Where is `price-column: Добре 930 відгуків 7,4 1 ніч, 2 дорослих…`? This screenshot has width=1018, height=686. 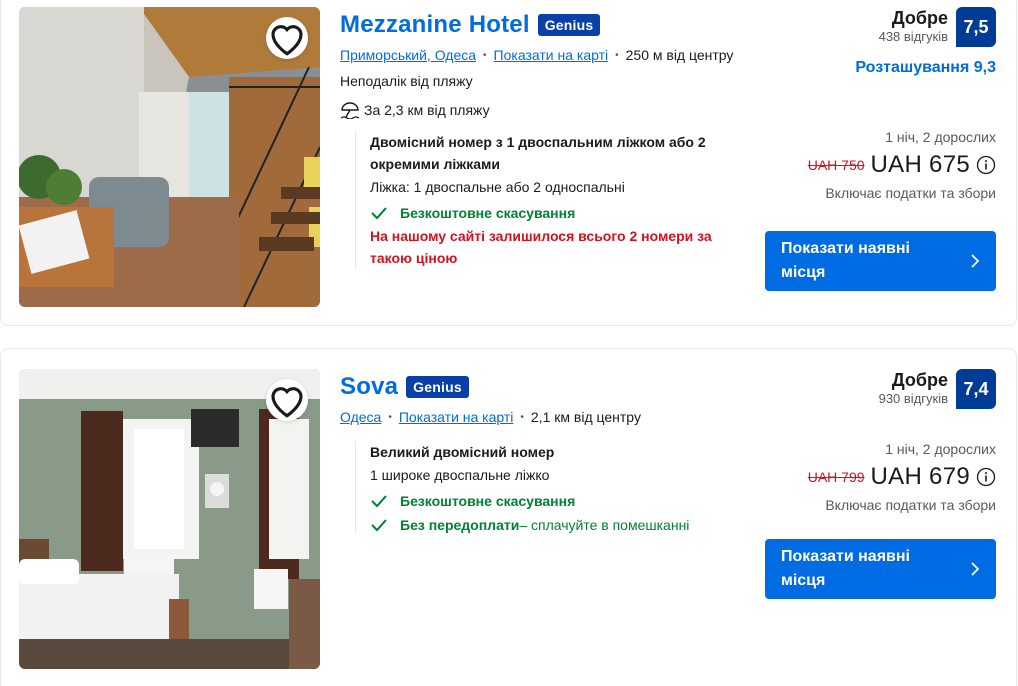 price-column: Добре 930 відгуків 7,4 1 ніч, 2 дорослих… is located at coordinates (876, 441).